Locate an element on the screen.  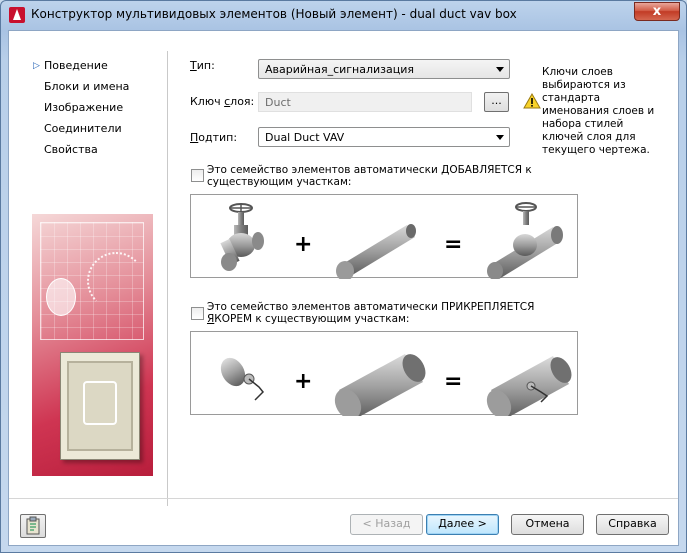
nav-item-properties: Свойства is located at coordinates (81, 153).